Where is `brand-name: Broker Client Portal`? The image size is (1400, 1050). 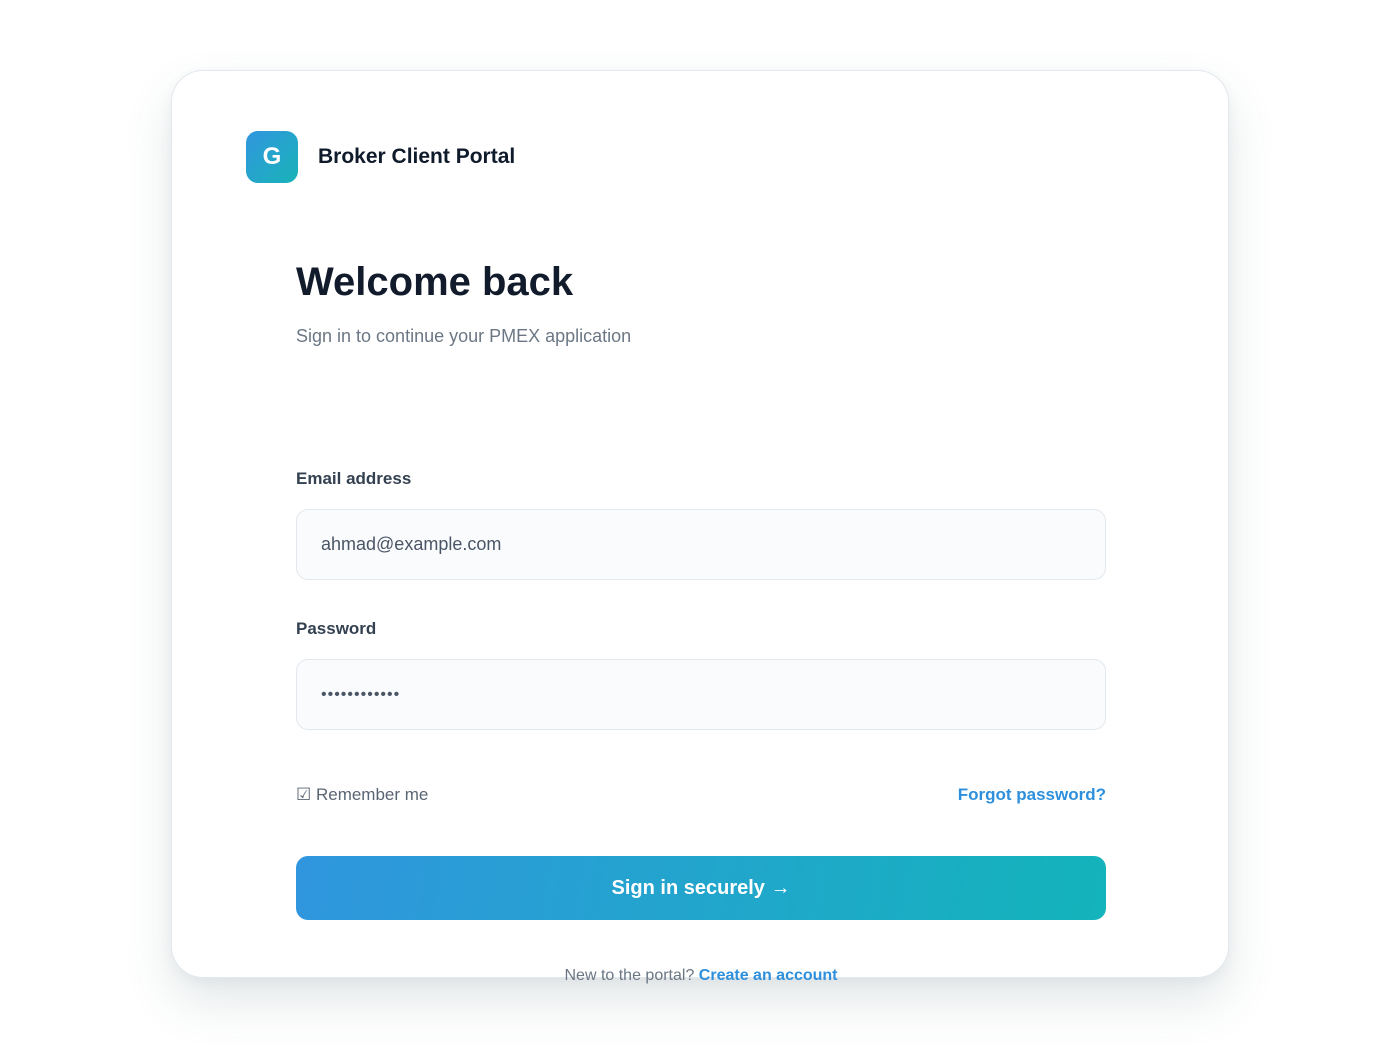 brand-name: Broker Client Portal is located at coordinates (417, 156).